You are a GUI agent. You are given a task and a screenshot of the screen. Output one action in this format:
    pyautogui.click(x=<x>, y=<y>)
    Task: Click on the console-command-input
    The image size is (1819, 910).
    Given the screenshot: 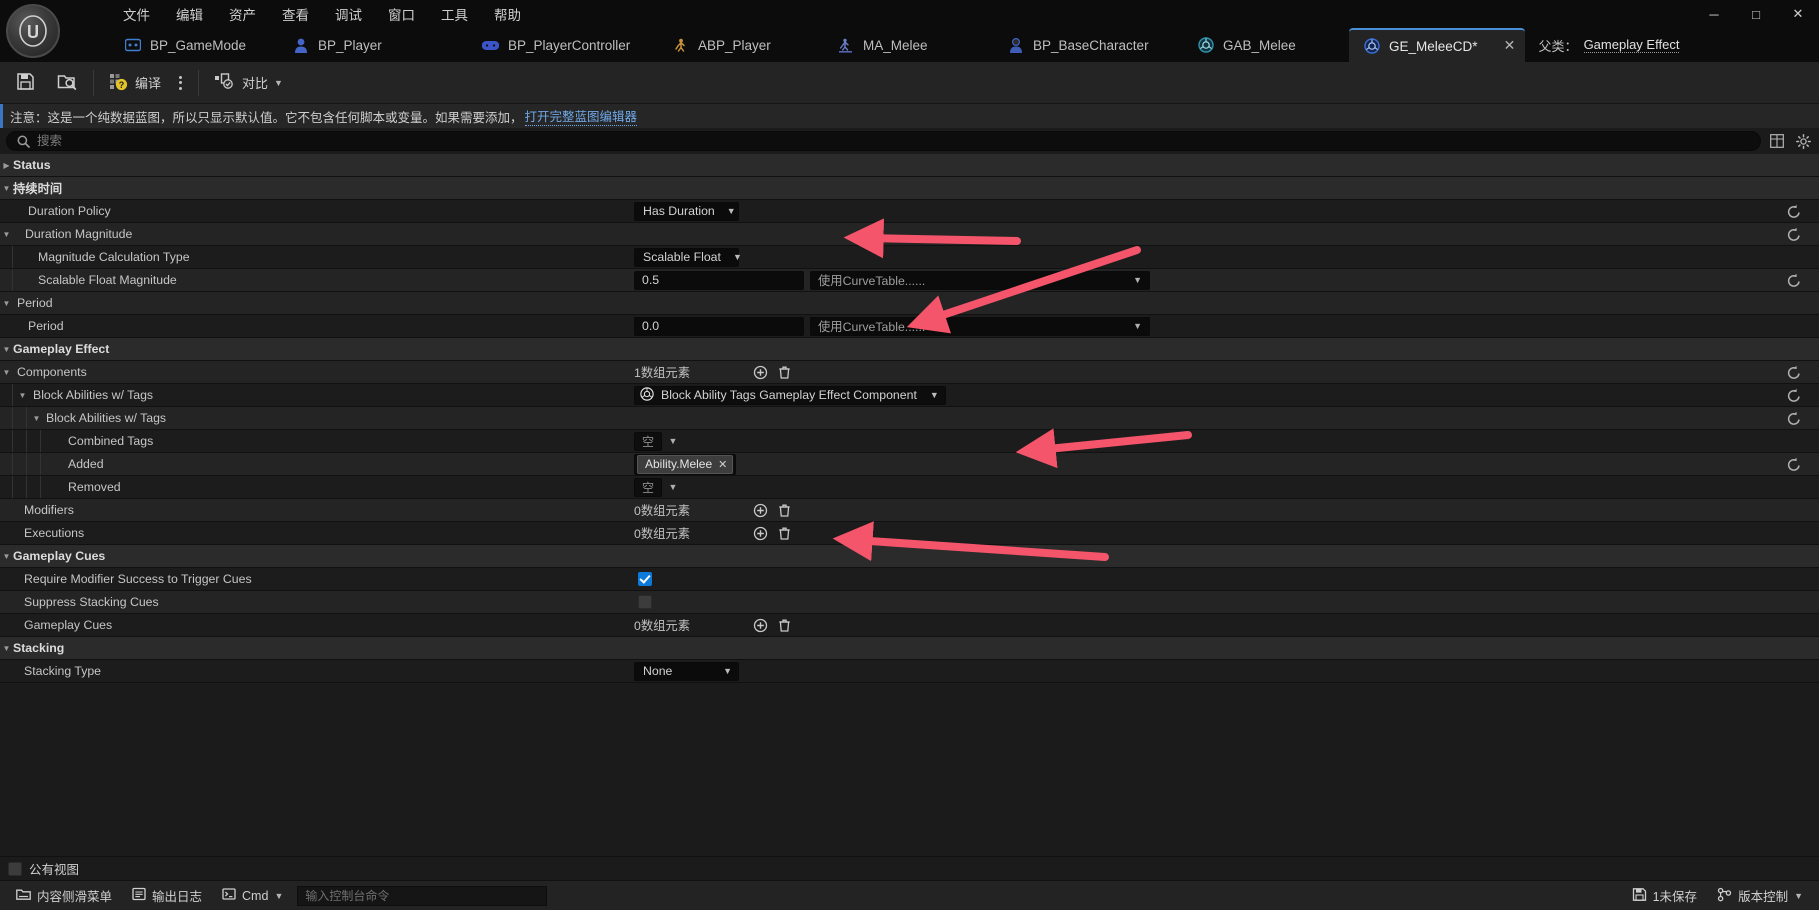 What is the action you would take?
    pyautogui.click(x=422, y=895)
    